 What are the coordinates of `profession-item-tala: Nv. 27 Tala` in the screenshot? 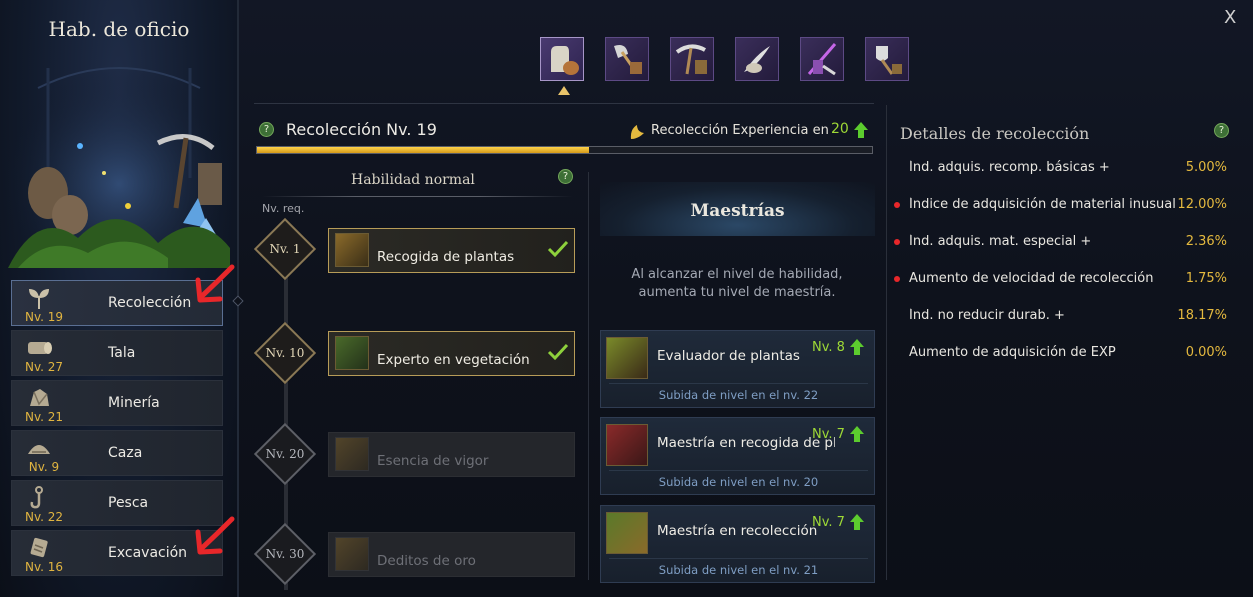 It's located at (117, 353).